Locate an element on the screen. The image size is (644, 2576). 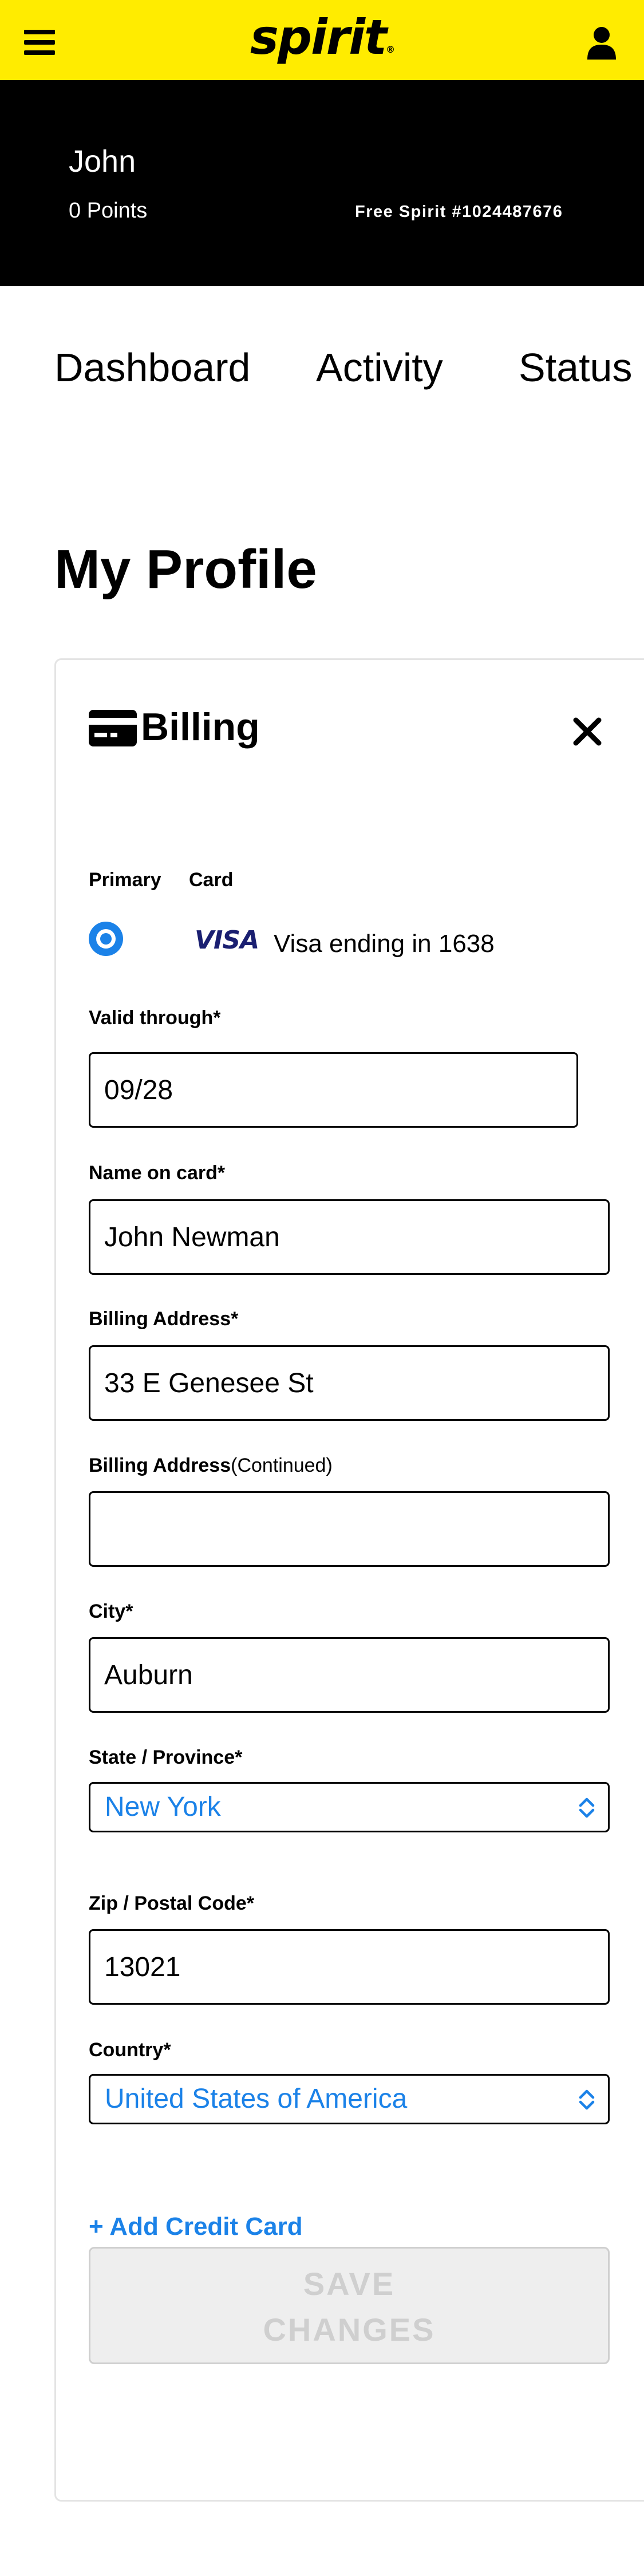
add-credit-card-link: + Add Credit Card is located at coordinates (196, 2227).